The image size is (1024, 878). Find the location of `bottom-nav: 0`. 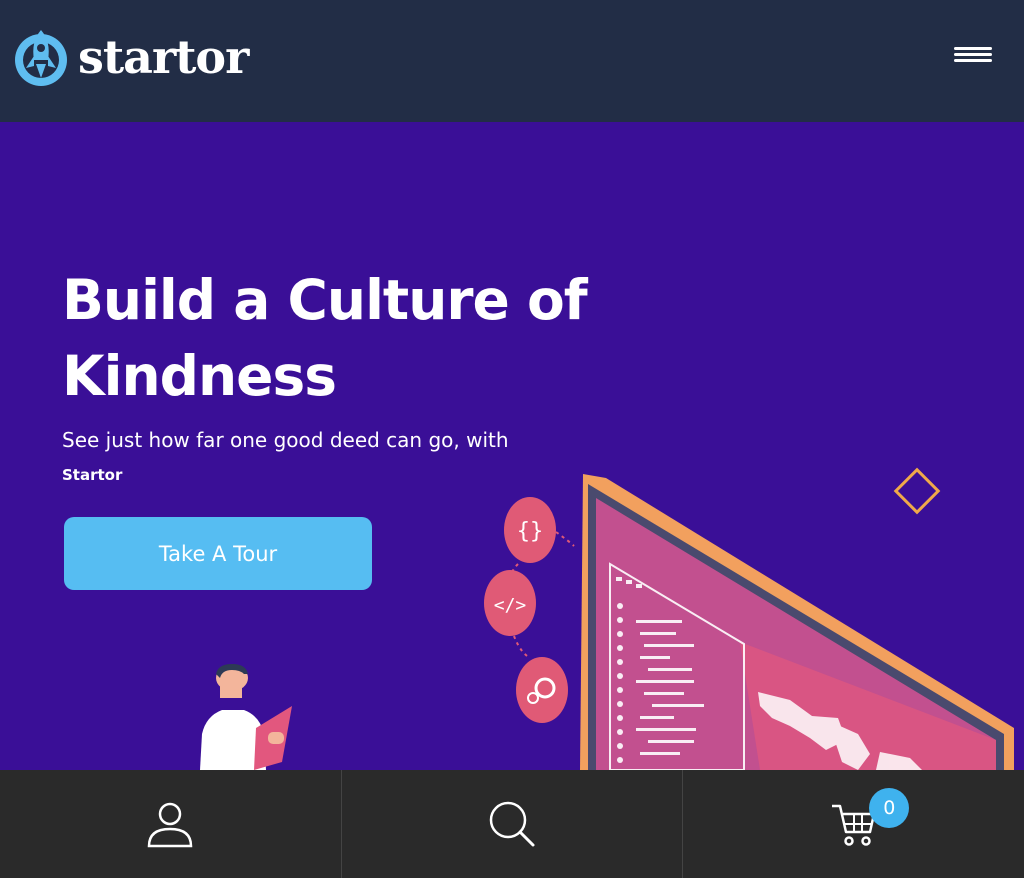

bottom-nav: 0 is located at coordinates (512, 824).